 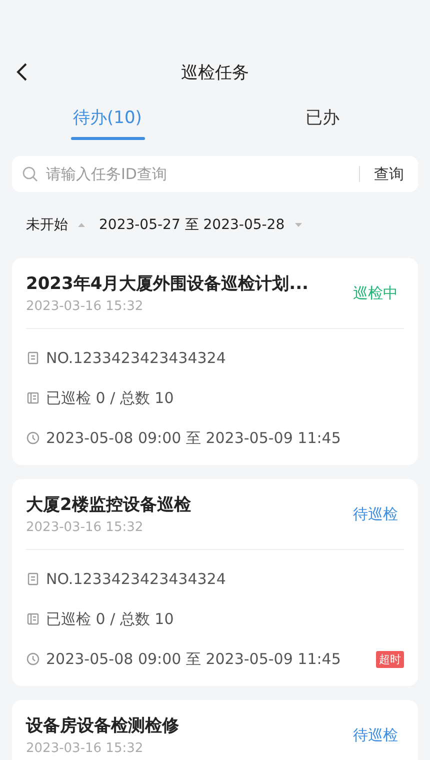 I want to click on task-title: 大厦2楼监控设备巡检, so click(x=108, y=505).